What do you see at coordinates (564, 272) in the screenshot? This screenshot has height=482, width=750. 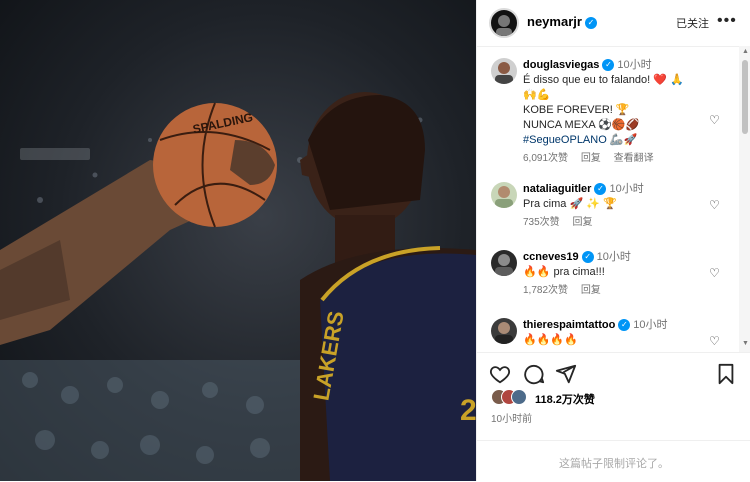 I see `comment-text-line: 🔥🔥 pra cima!!!` at bounding box center [564, 272].